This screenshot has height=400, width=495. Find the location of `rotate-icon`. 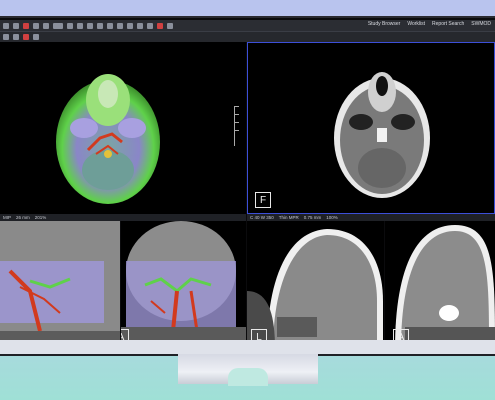

rotate-icon is located at coordinates (70, 25).